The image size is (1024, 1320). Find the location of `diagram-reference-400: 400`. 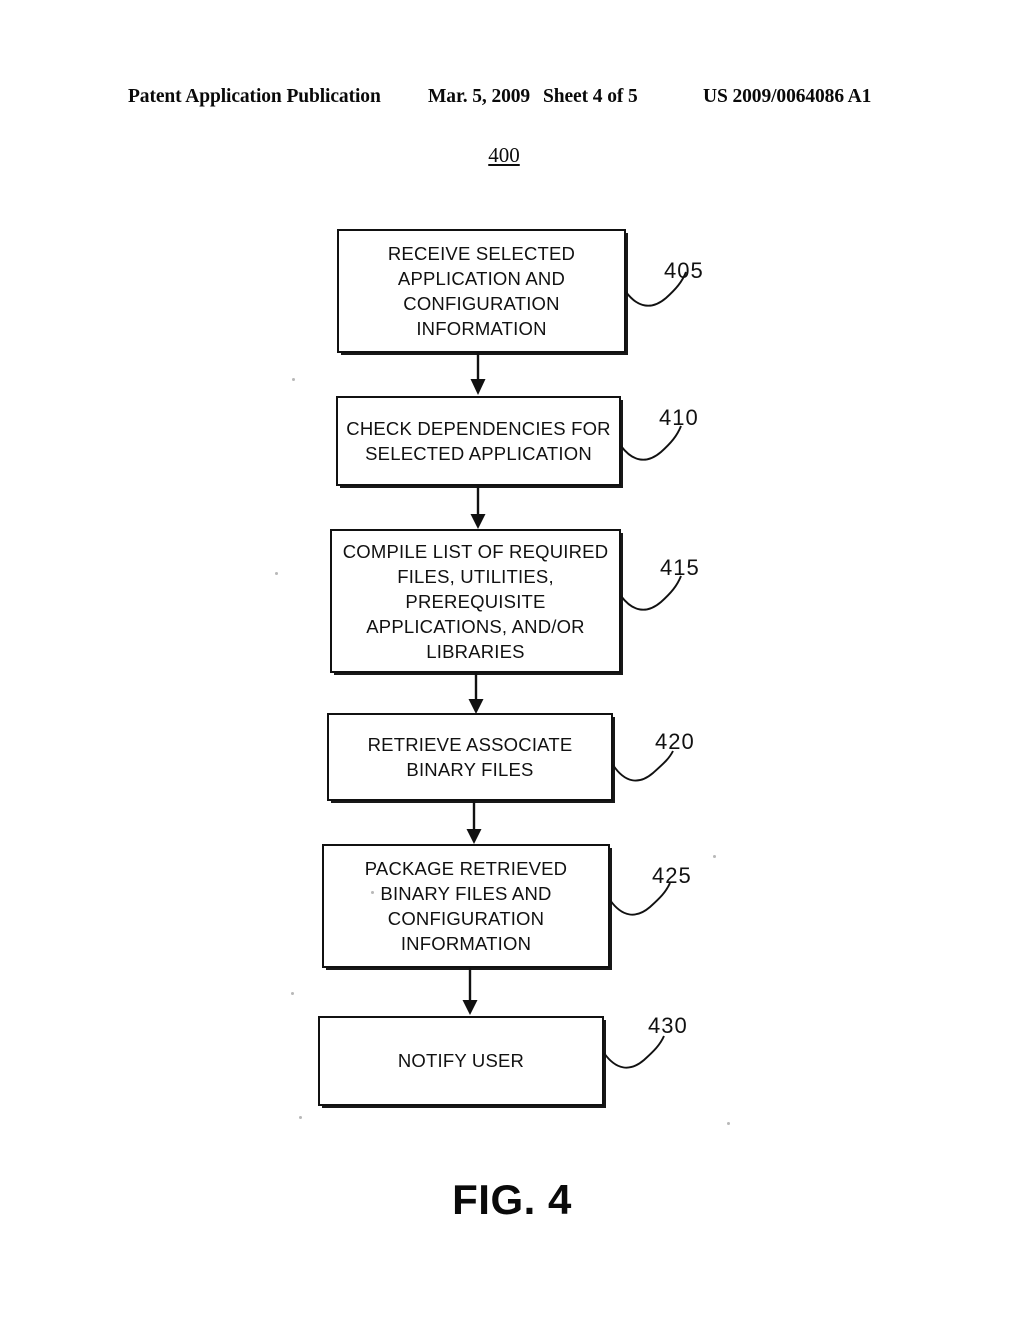

diagram-reference-400: 400 is located at coordinates (504, 155).